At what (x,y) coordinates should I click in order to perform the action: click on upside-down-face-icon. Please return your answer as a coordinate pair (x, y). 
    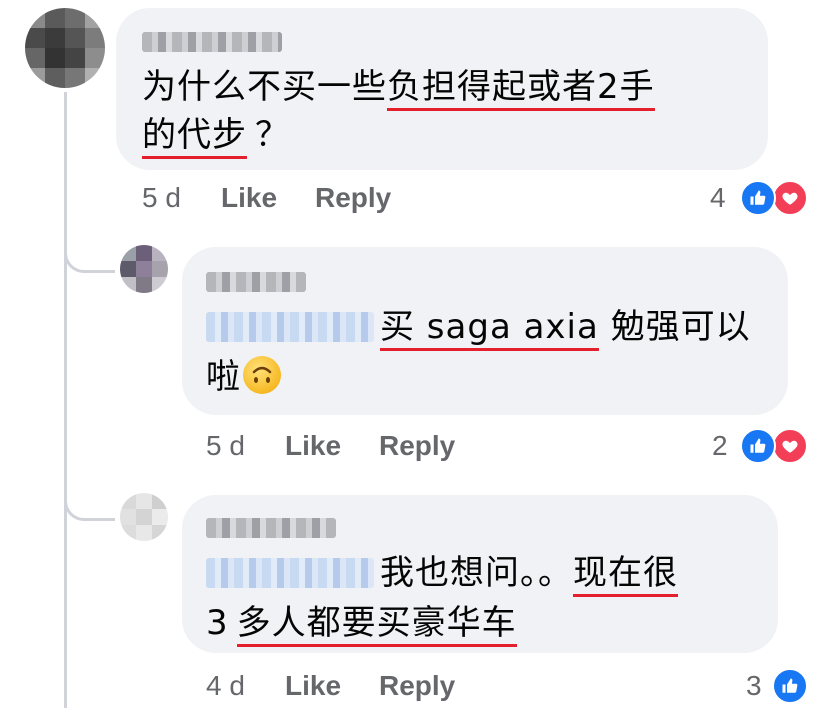
    Looking at the image, I should click on (262, 375).